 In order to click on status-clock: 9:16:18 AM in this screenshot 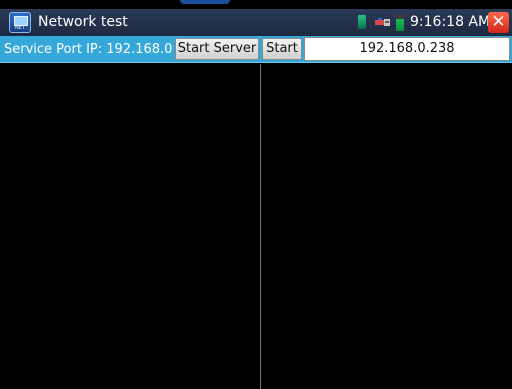, I will do `click(450, 22)`.